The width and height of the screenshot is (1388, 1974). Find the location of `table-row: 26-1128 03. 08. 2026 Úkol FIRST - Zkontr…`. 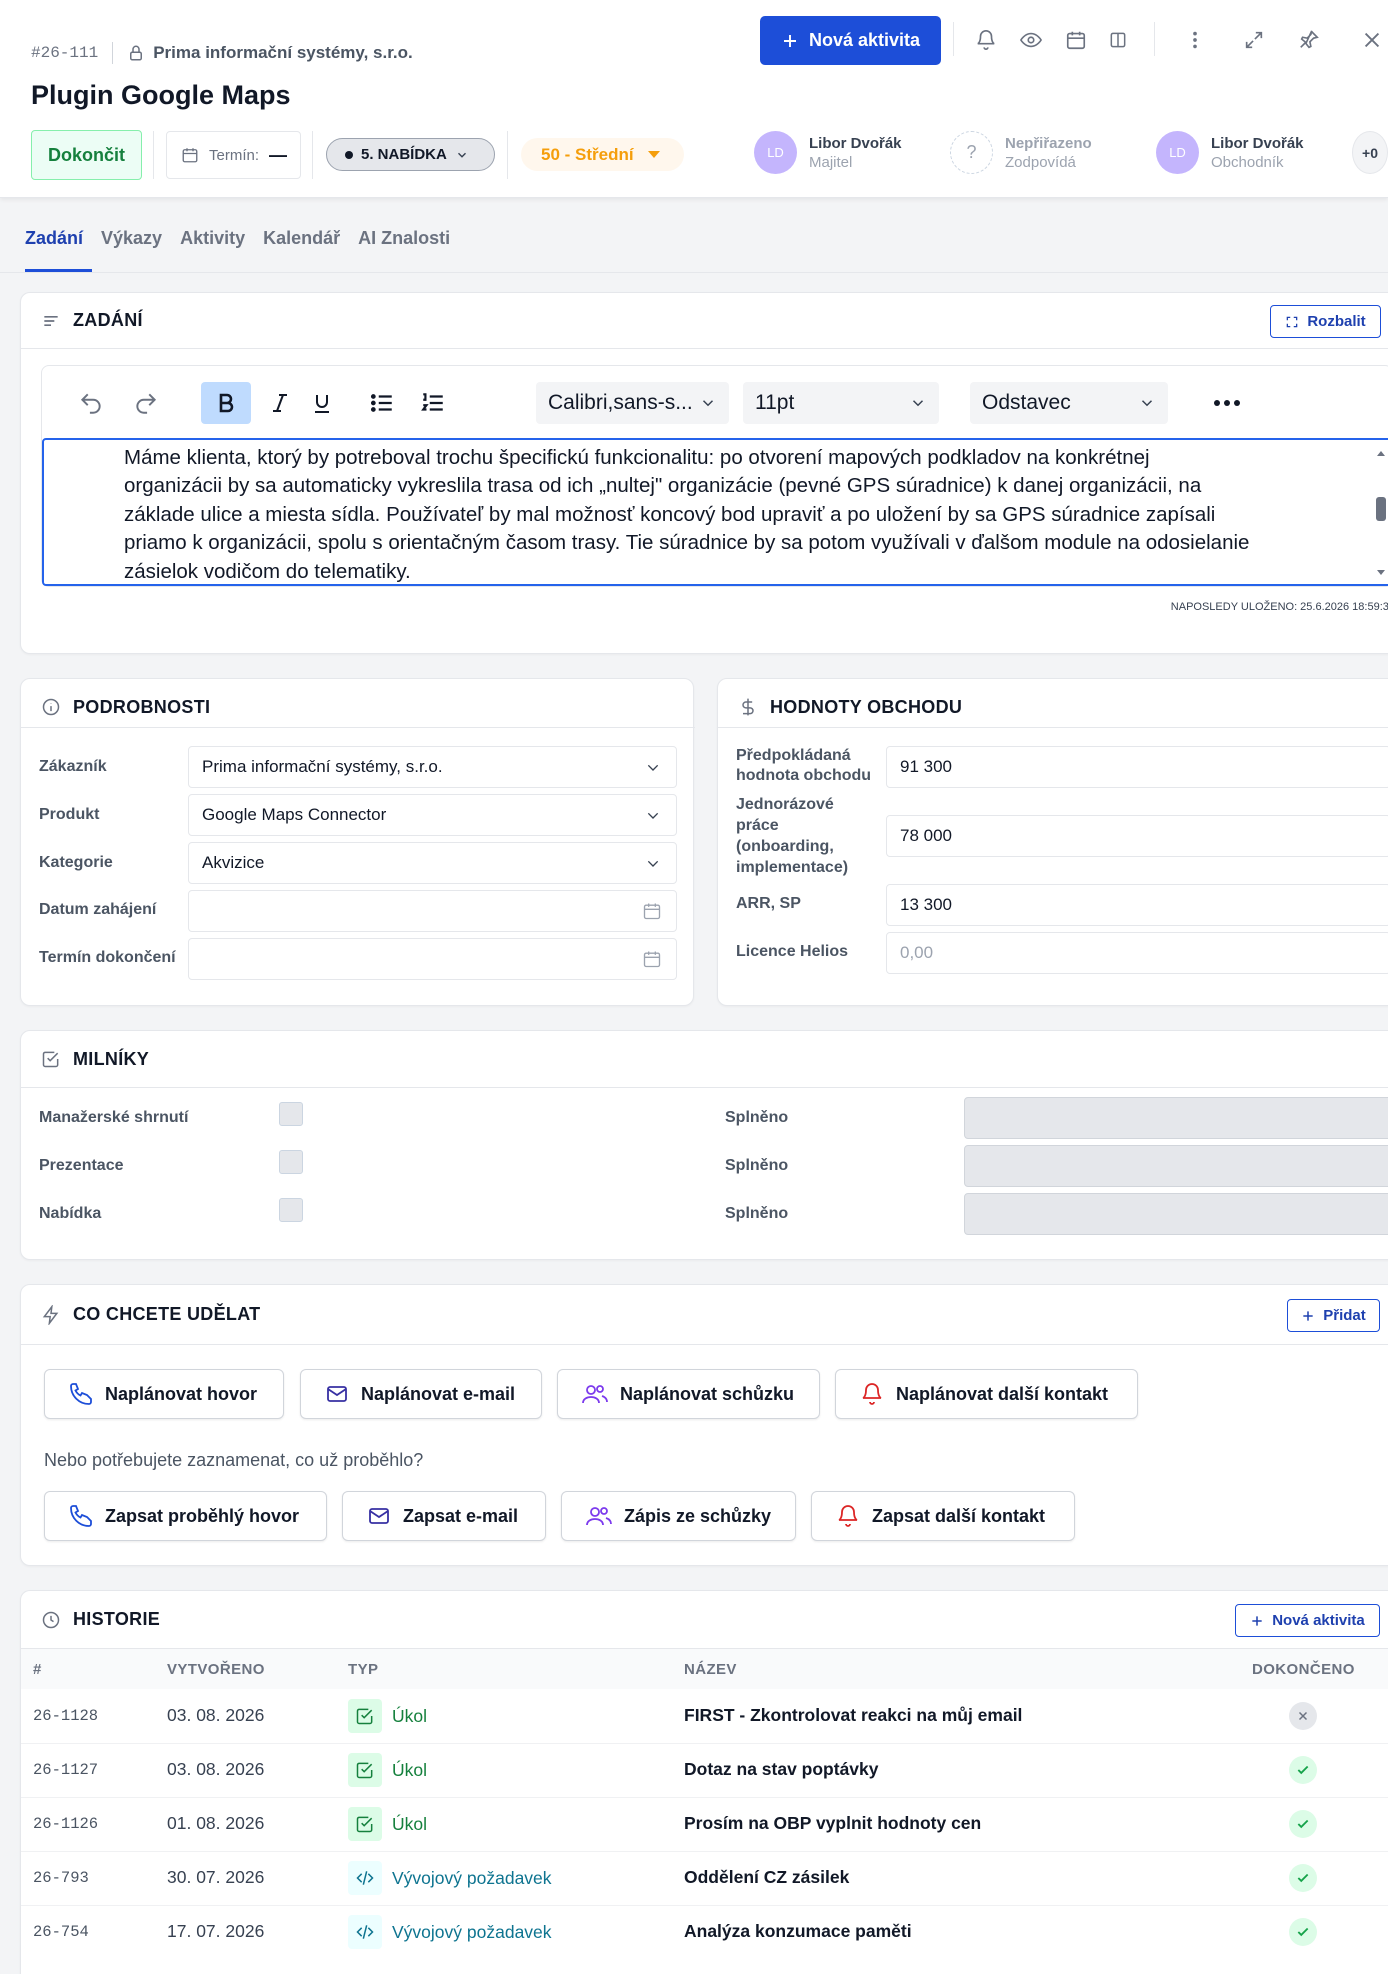

table-row: 26-1128 03. 08. 2026 Úkol FIRST - Zkontr… is located at coordinates (704, 1716).